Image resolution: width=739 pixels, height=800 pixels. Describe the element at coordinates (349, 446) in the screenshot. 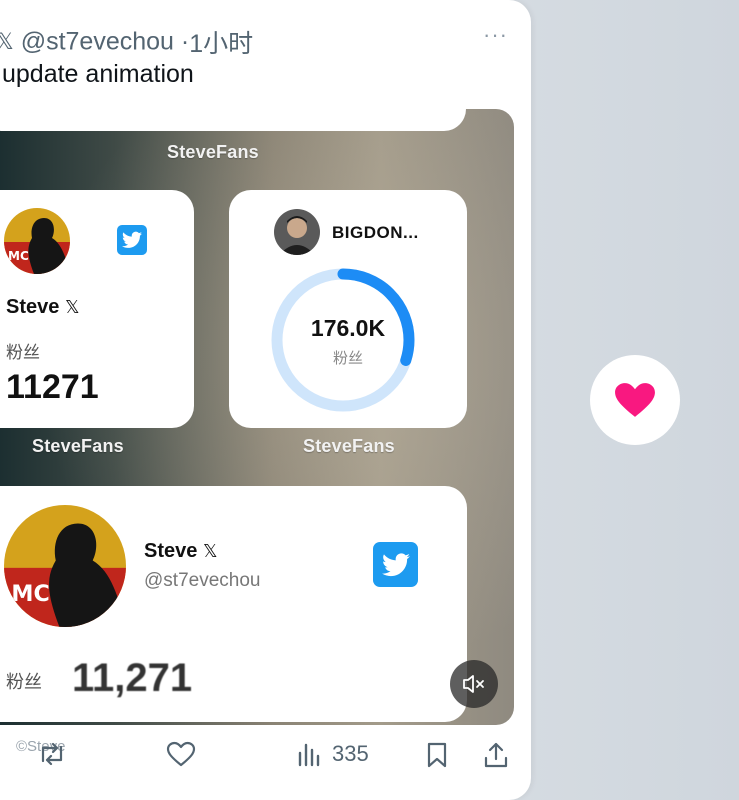

I see `caption-right: SteveFans` at that location.